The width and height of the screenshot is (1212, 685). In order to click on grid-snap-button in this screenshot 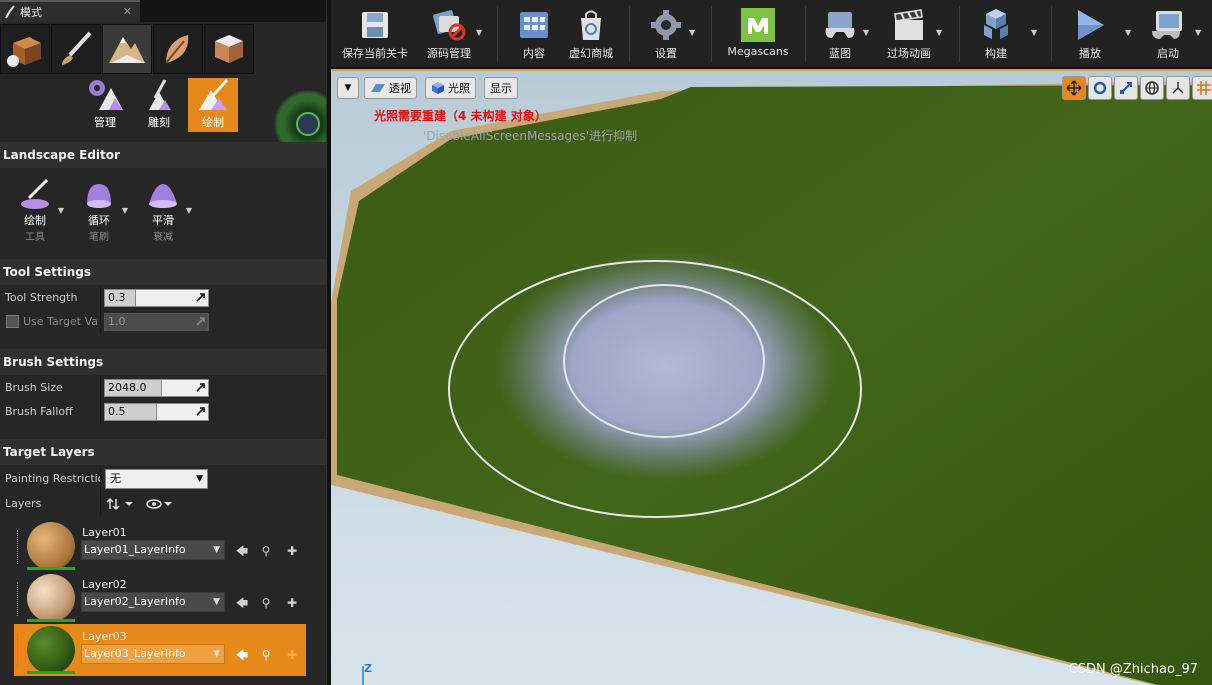, I will do `click(1202, 88)`.